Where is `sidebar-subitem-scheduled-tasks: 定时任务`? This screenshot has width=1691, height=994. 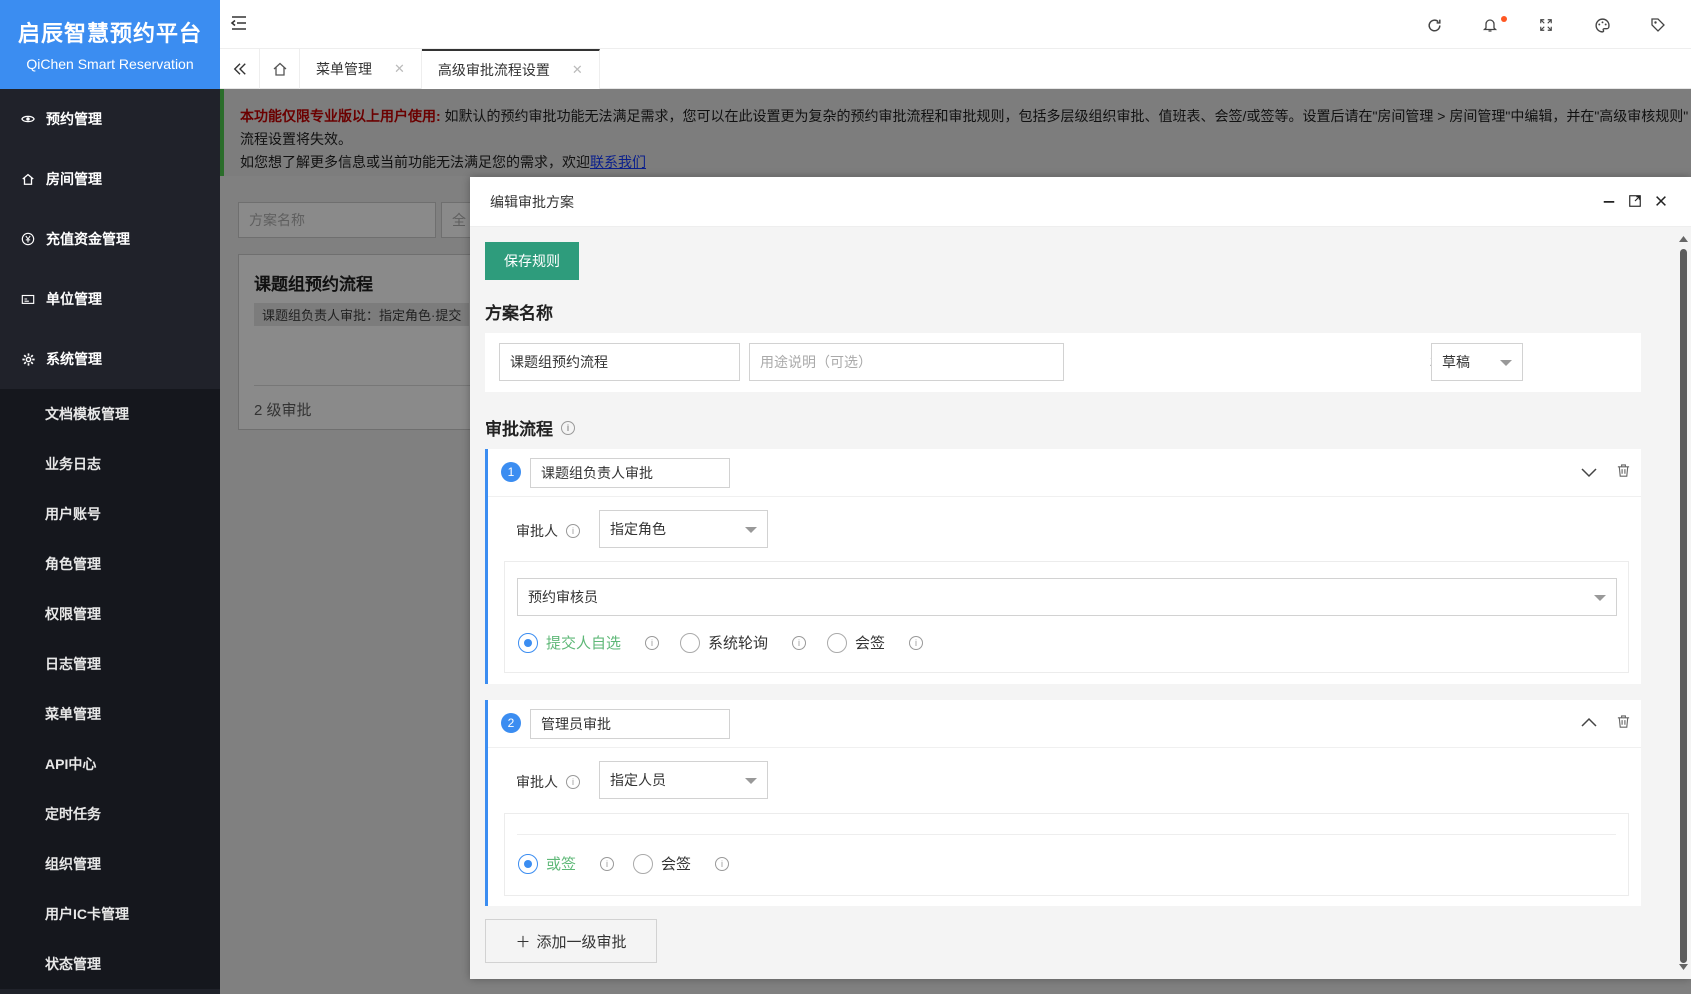 sidebar-subitem-scheduled-tasks: 定时任务 is located at coordinates (110, 814).